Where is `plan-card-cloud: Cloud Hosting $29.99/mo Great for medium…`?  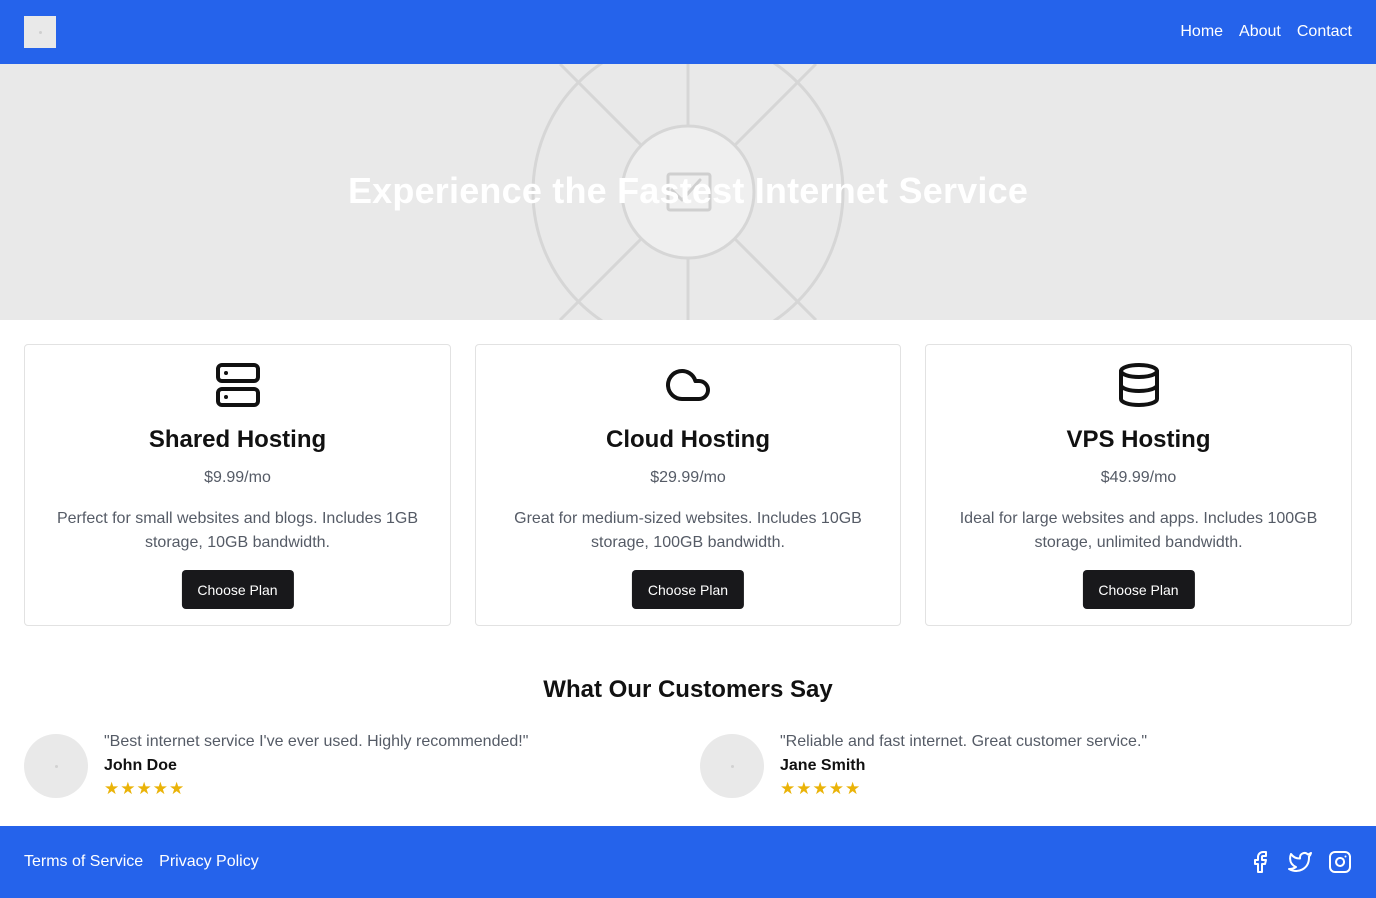 plan-card-cloud: Cloud Hosting $29.99/mo Great for medium… is located at coordinates (688, 485).